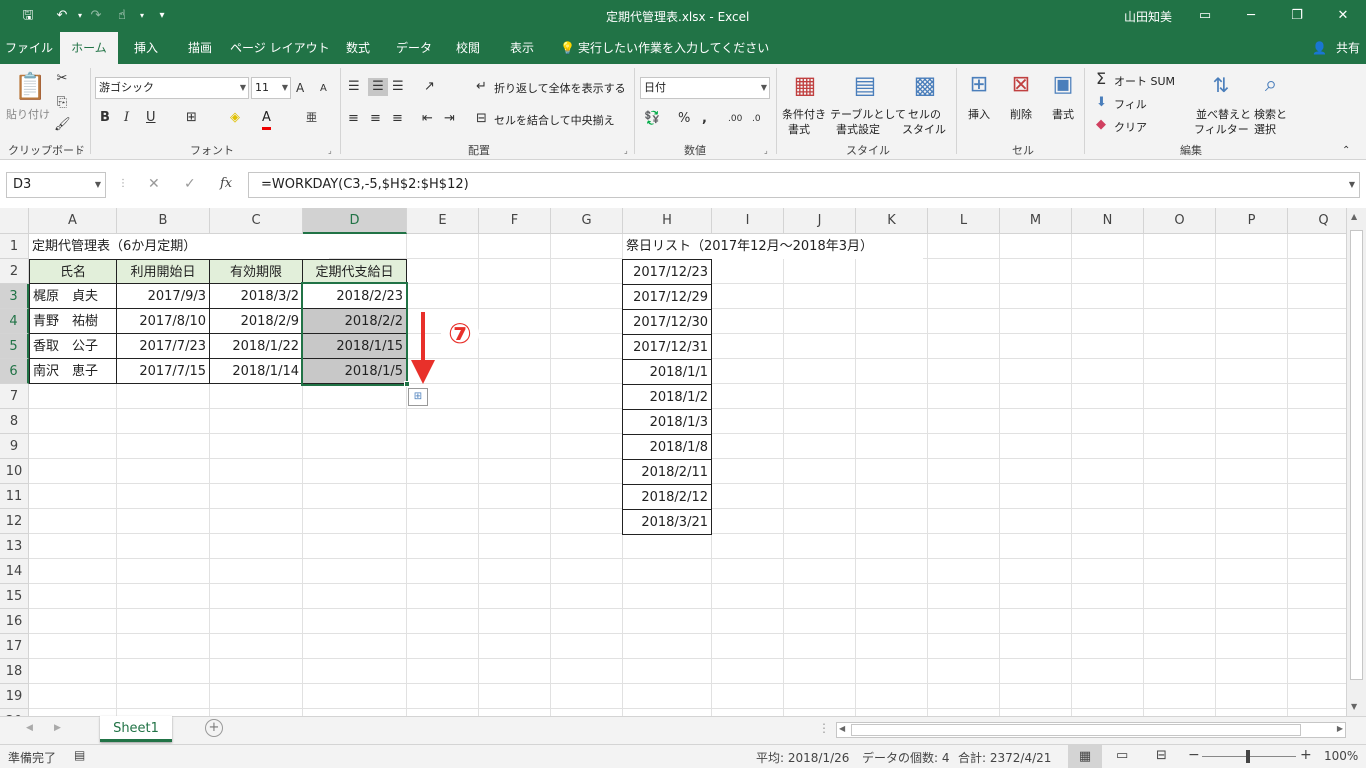 Image resolution: width=1366 pixels, height=768 pixels. I want to click on col-header-j: J, so click(820, 221).